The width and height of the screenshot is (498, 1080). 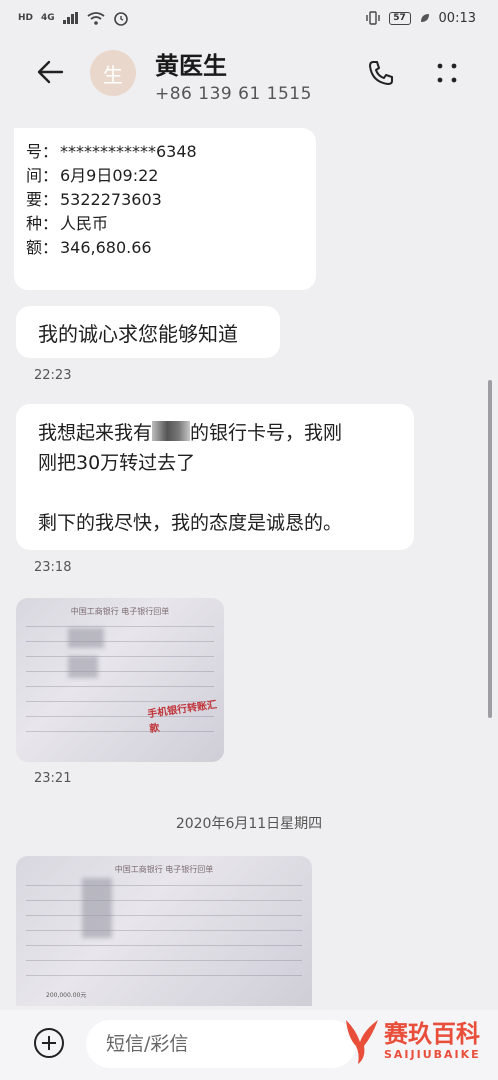 What do you see at coordinates (50, 72) in the screenshot?
I see `back-arrow-icon` at bounding box center [50, 72].